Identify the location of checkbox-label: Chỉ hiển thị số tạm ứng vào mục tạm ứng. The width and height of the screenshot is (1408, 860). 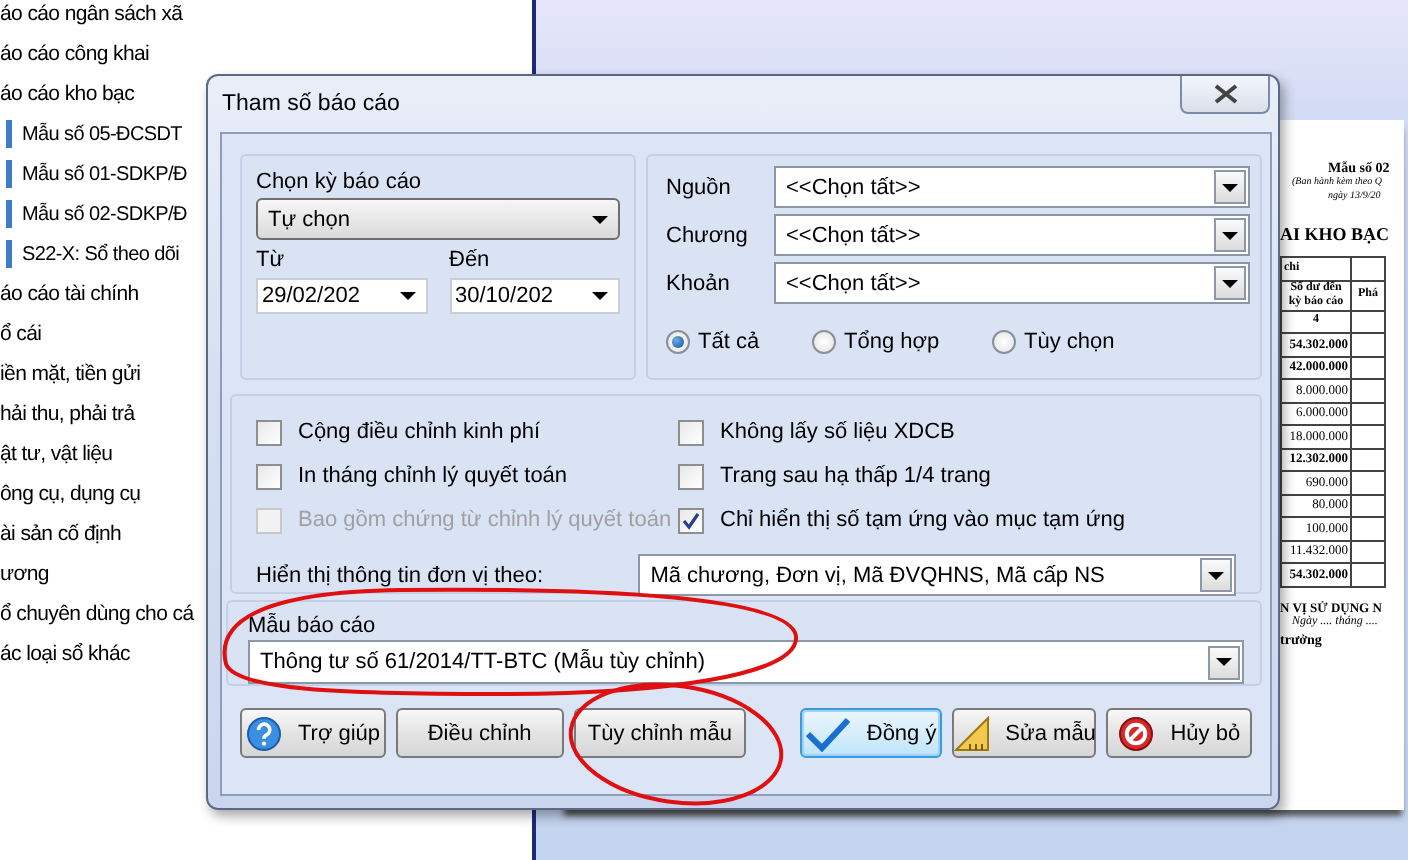
(922, 520).